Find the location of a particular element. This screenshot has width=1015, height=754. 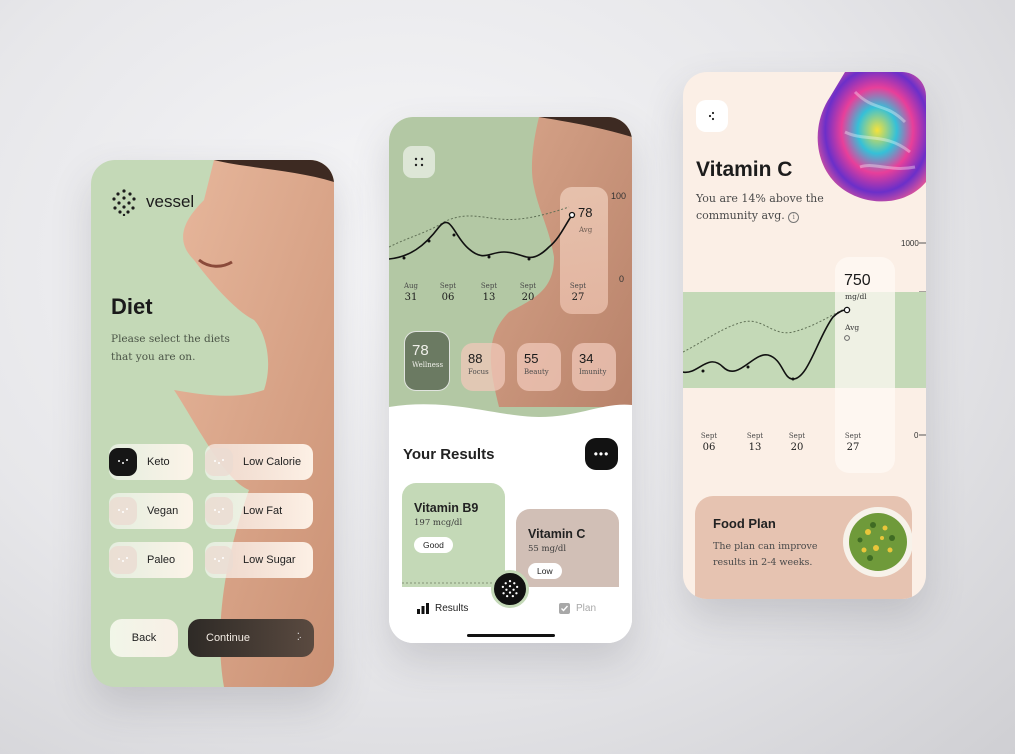

current-point is located at coordinates (847, 310).